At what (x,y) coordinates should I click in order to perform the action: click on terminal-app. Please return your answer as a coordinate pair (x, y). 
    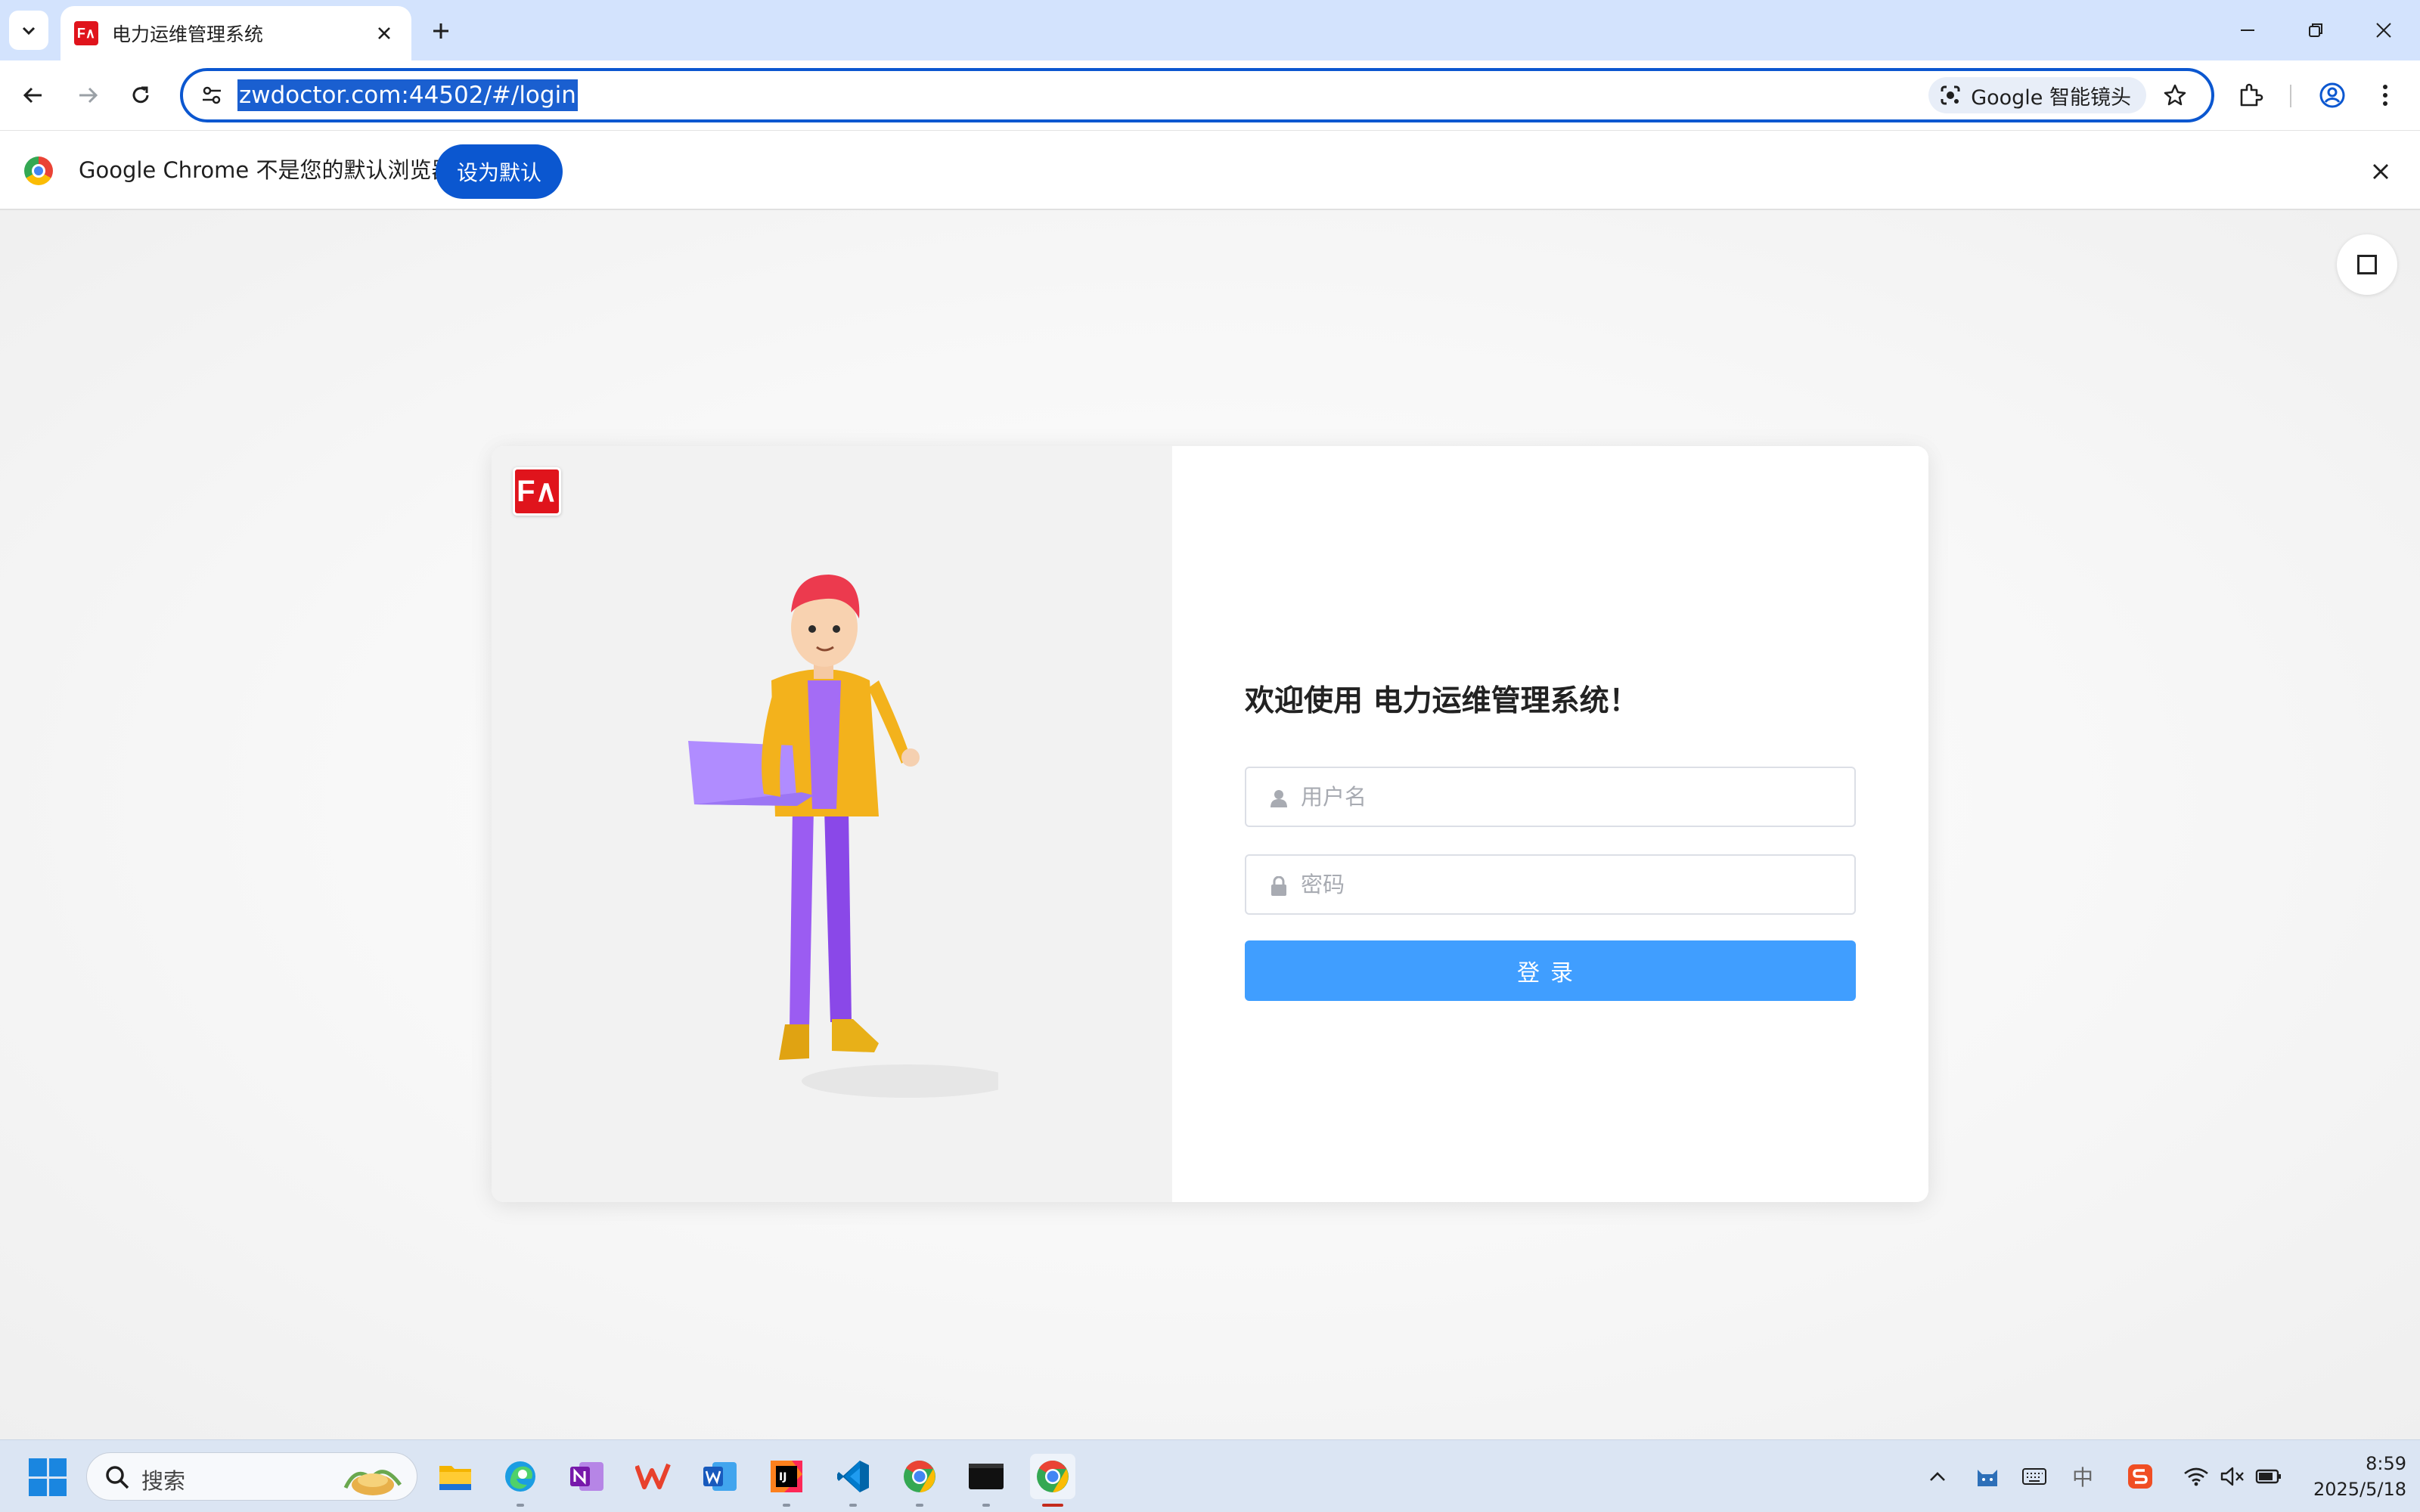
    Looking at the image, I should click on (986, 1481).